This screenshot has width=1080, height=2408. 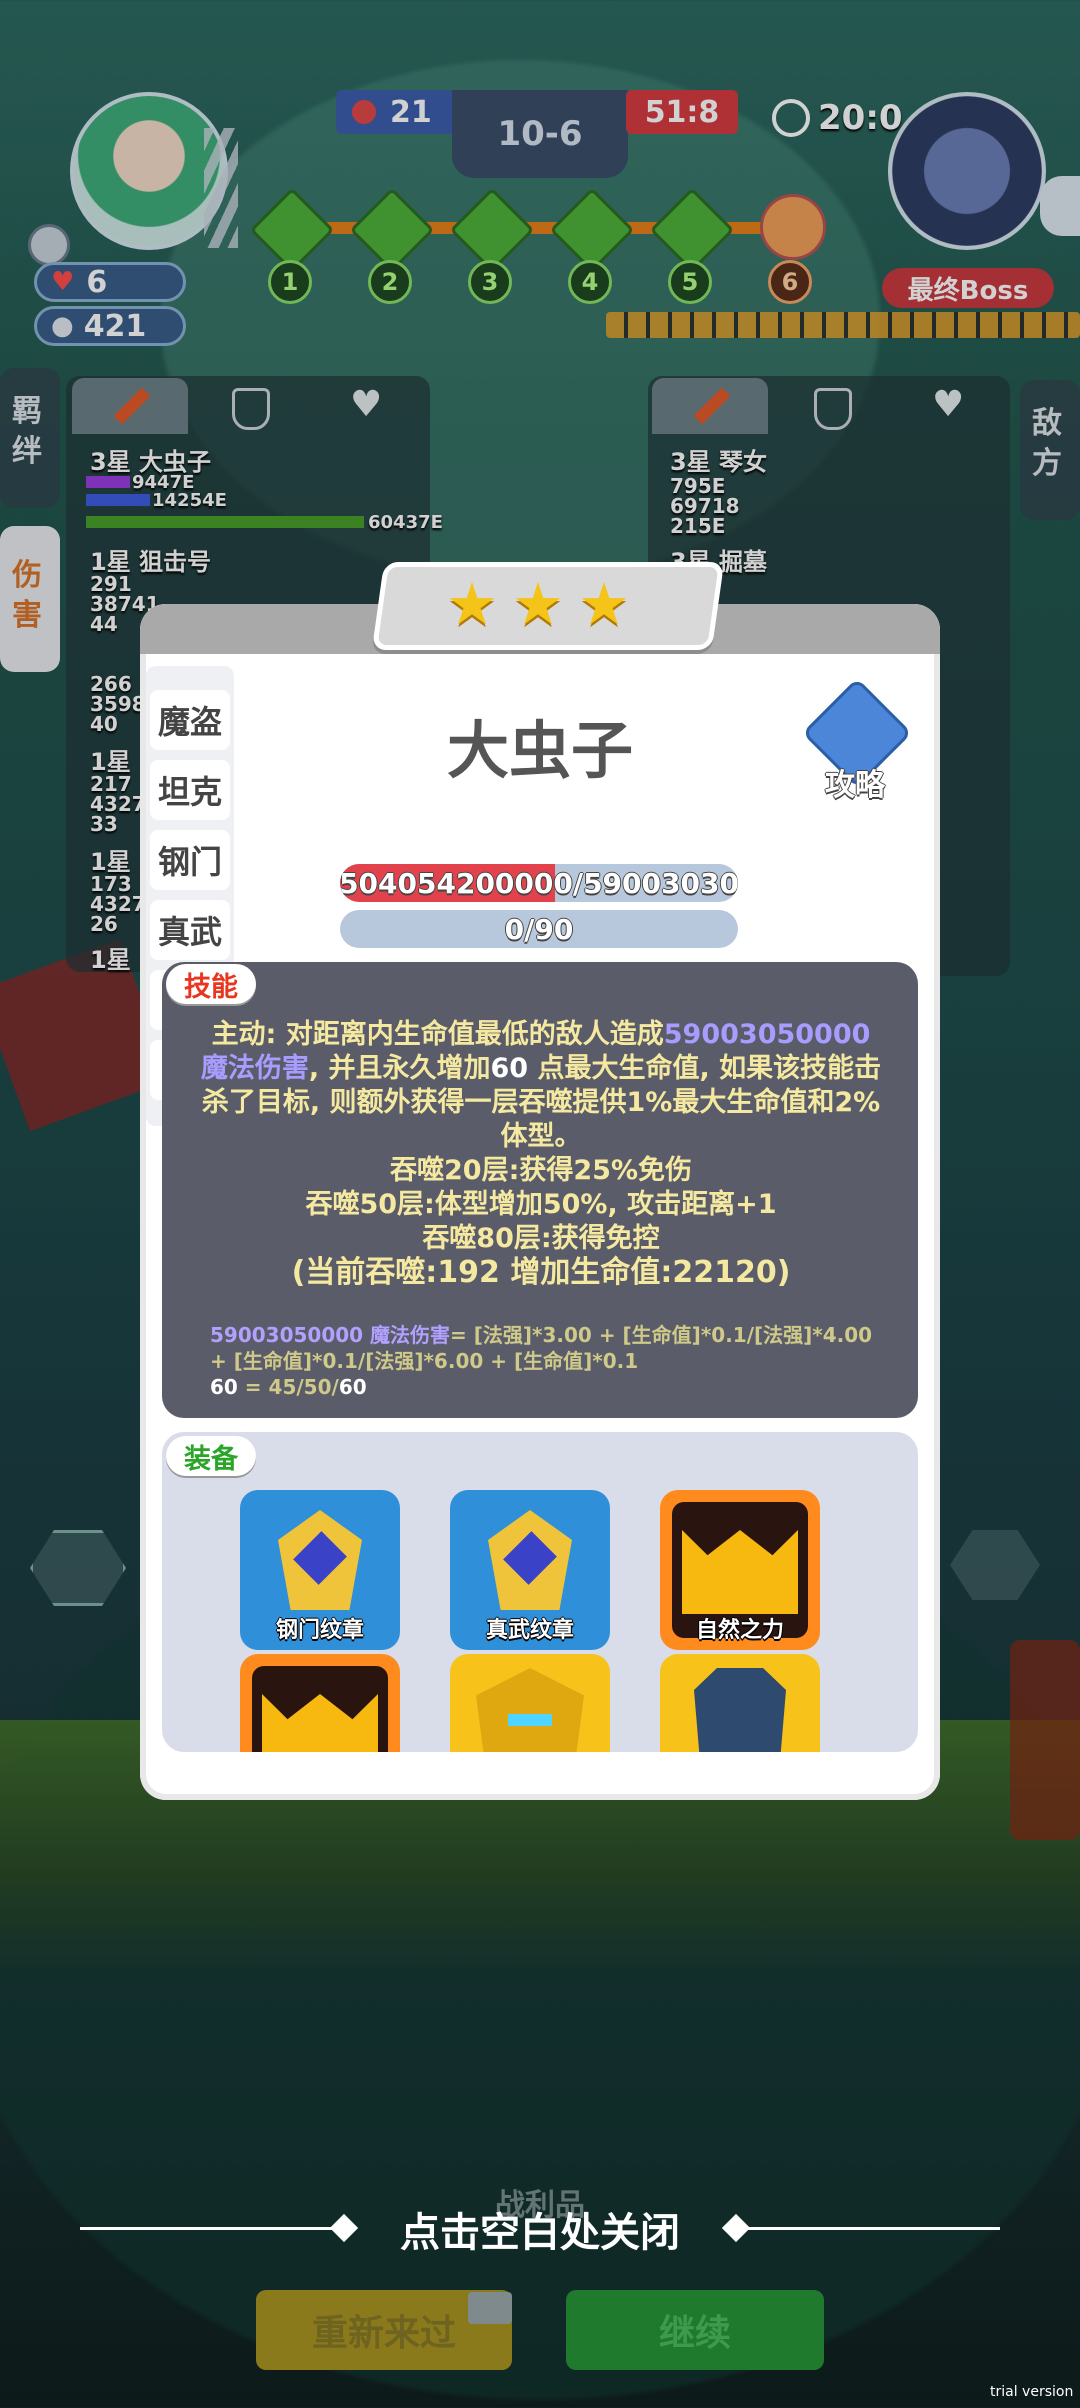 I want to click on equipment-section: 钢门纹章 真武纹章 自然之力, so click(x=540, y=1592).